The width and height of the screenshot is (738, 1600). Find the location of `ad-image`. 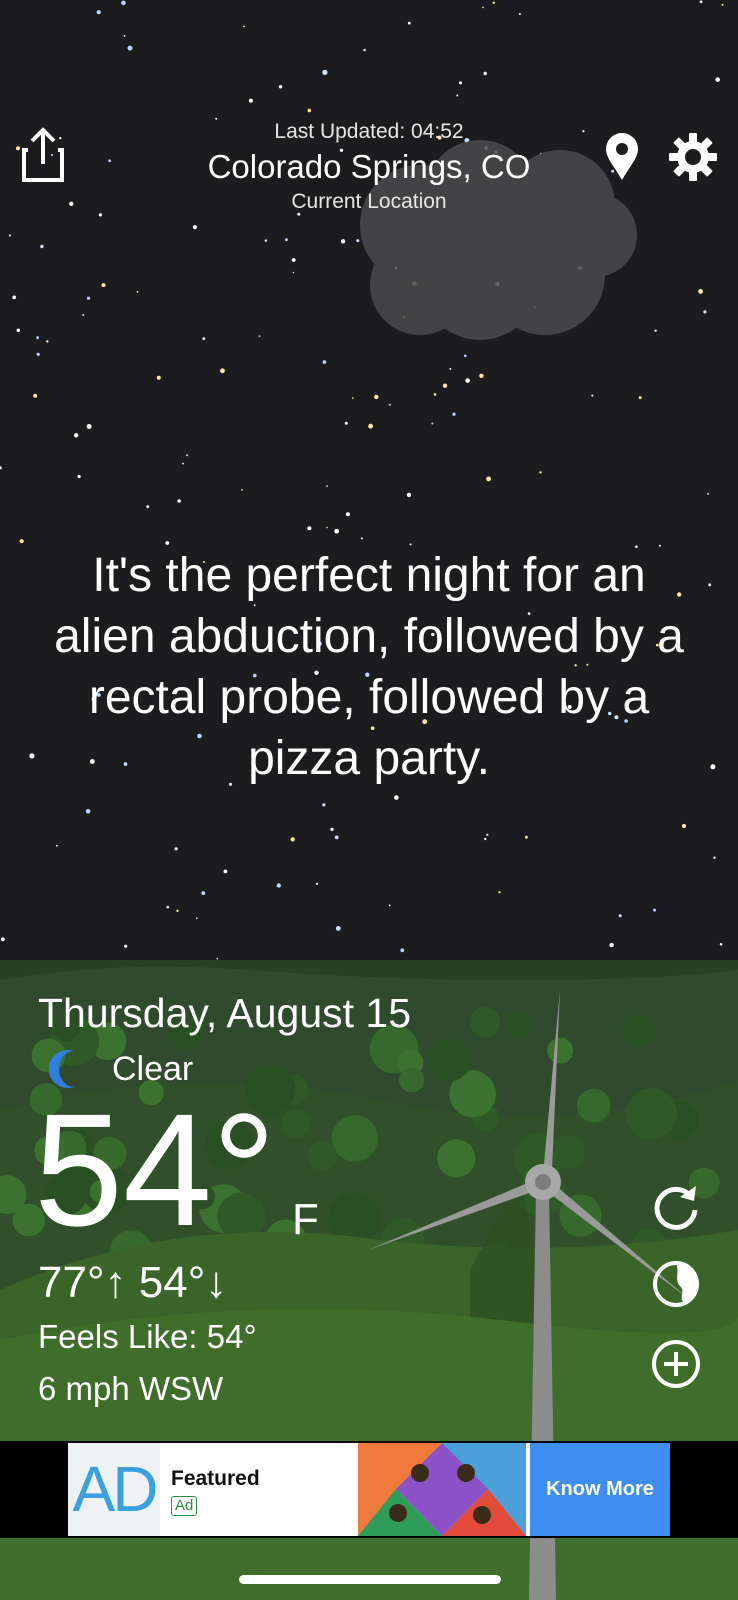

ad-image is located at coordinates (442, 1489).